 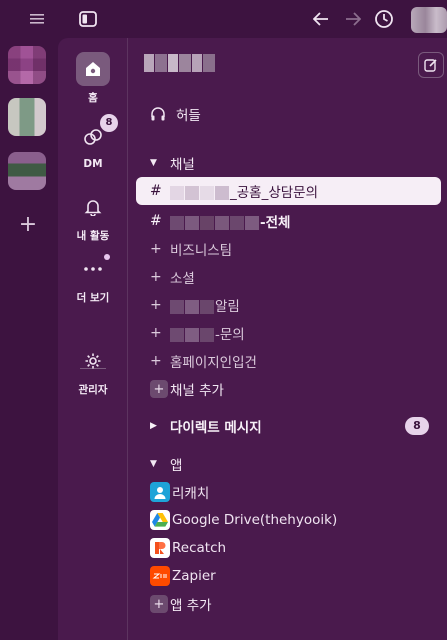 What do you see at coordinates (182, 279) in the screenshot?
I see `channel-label: 소셜` at bounding box center [182, 279].